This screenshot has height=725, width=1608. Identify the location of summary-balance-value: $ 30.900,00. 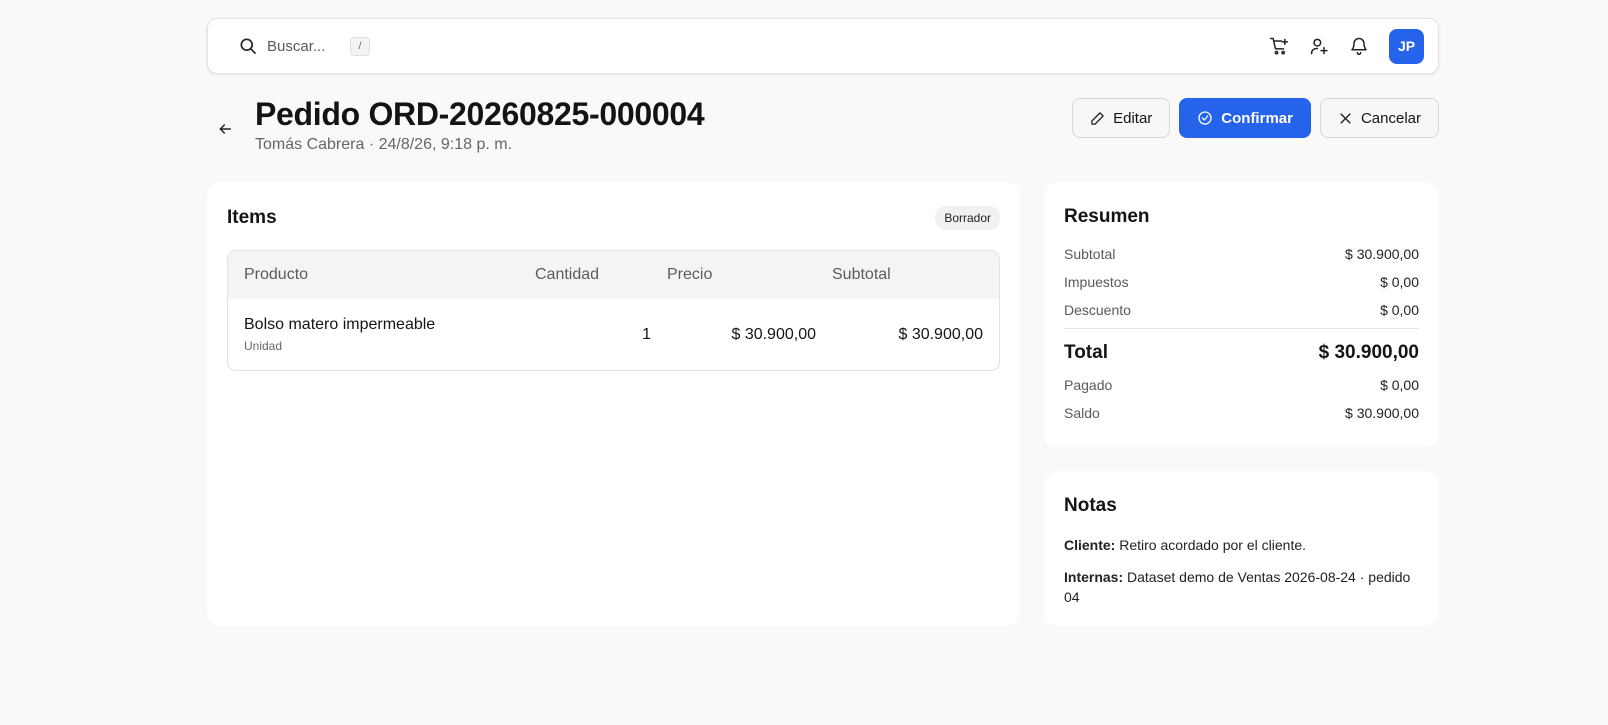
(1382, 413).